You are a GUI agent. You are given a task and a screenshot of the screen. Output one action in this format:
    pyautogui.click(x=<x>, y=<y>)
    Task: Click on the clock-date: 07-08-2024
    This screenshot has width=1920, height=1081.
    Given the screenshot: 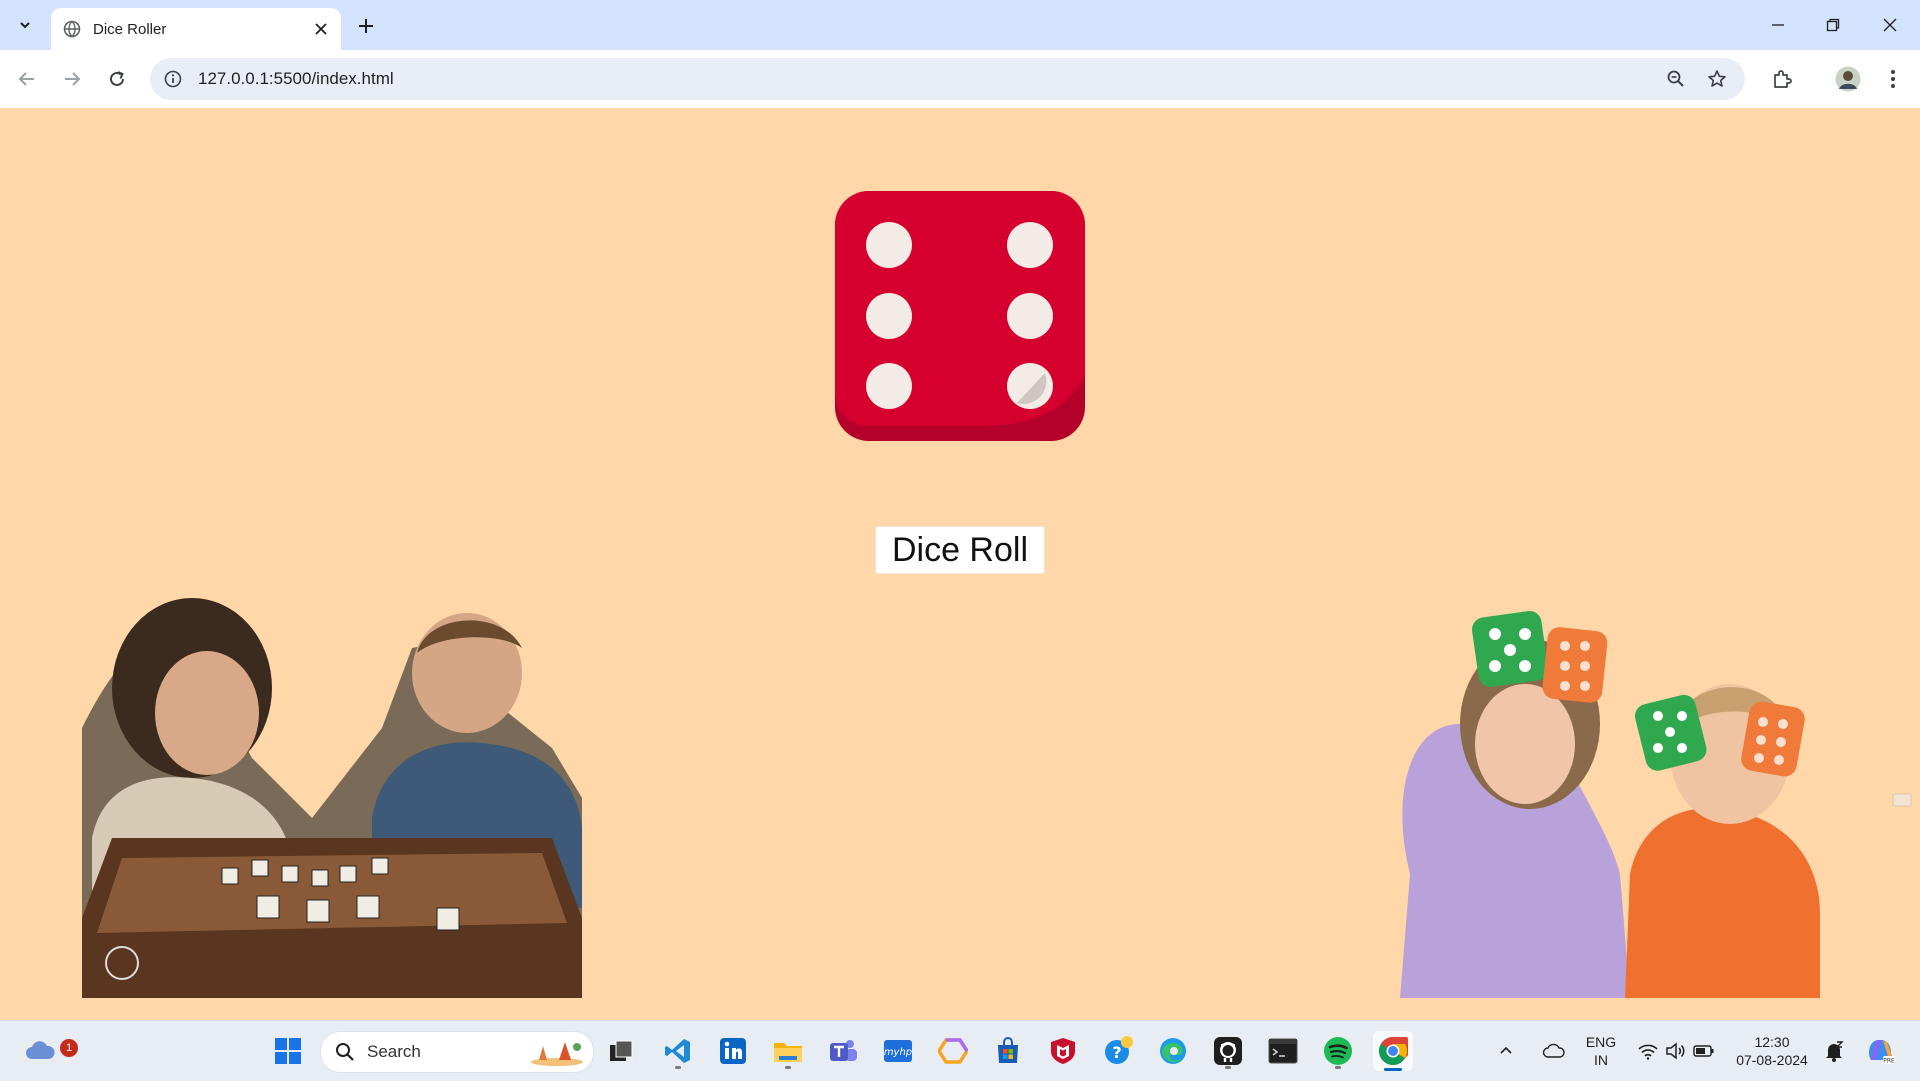 What is the action you would take?
    pyautogui.click(x=1772, y=1060)
    